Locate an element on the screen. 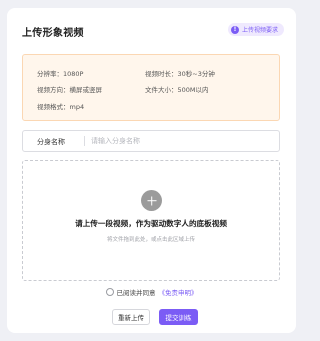  page-title: 上传形象视频 is located at coordinates (53, 33).